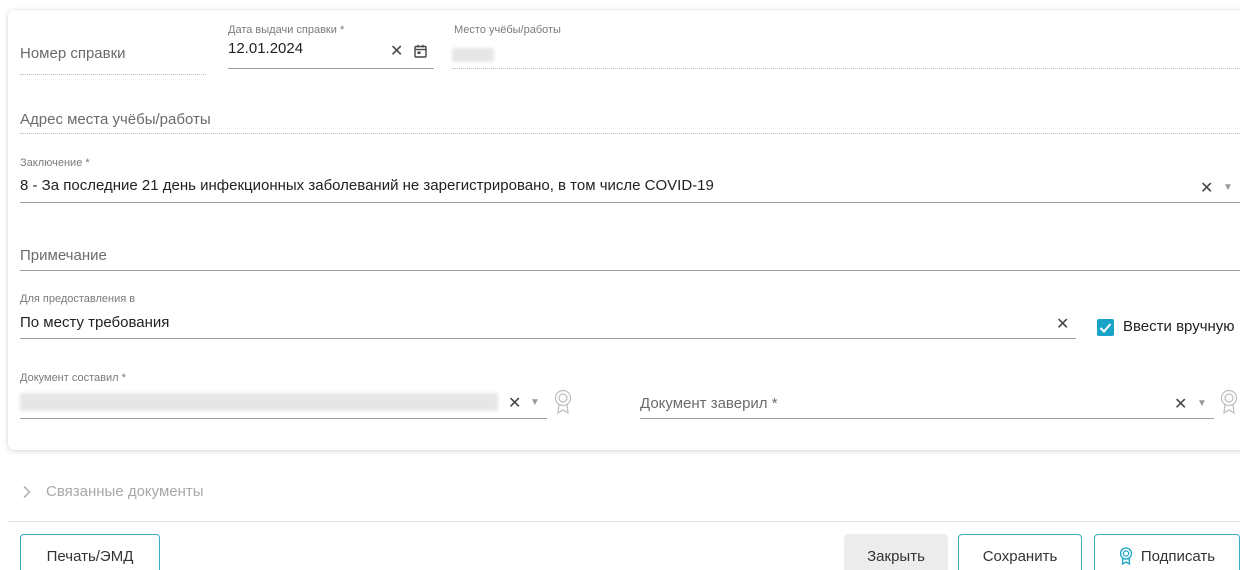 This screenshot has height=570, width=1240. What do you see at coordinates (507, 30) in the screenshot?
I see `study-place-label: Место учёбы/работы` at bounding box center [507, 30].